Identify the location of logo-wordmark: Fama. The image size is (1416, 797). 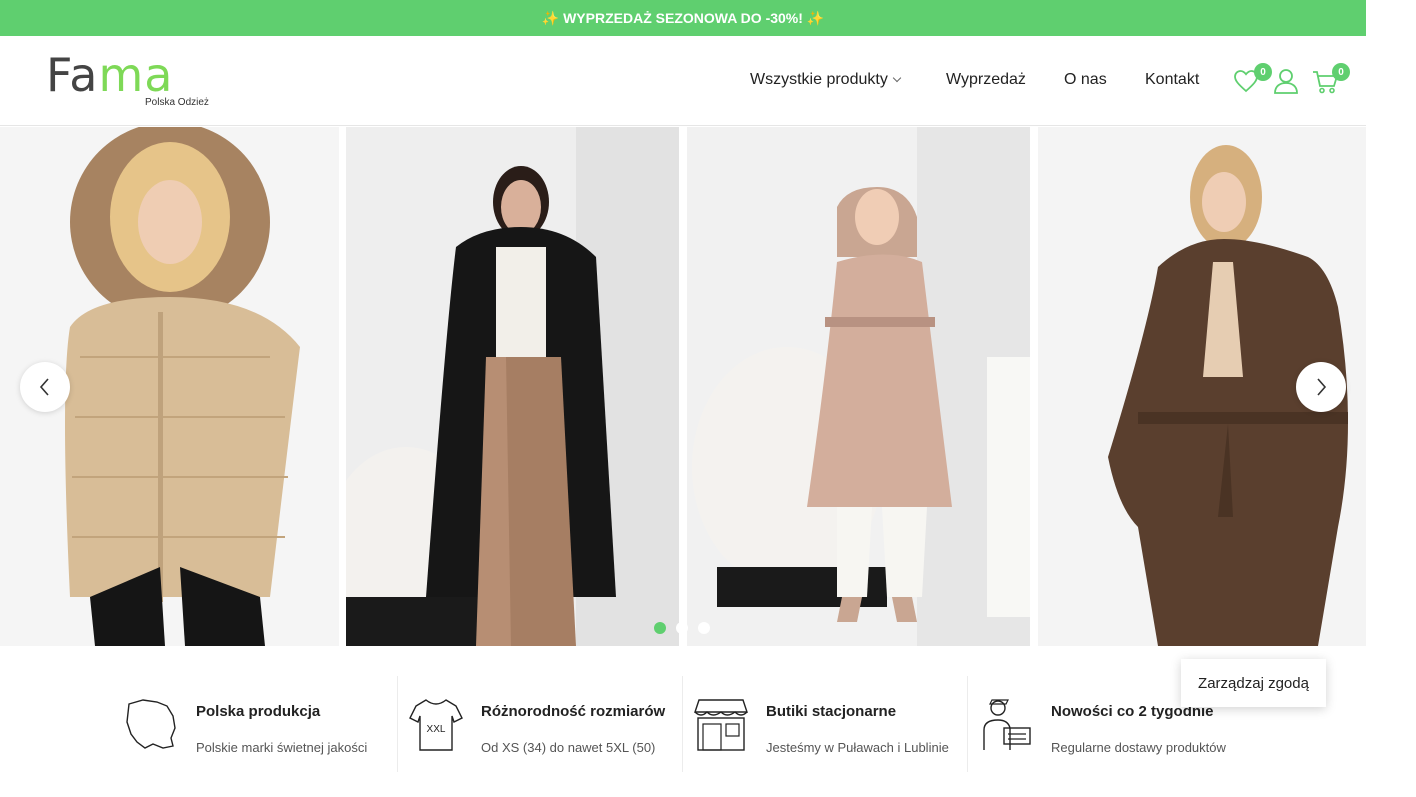
(110, 75).